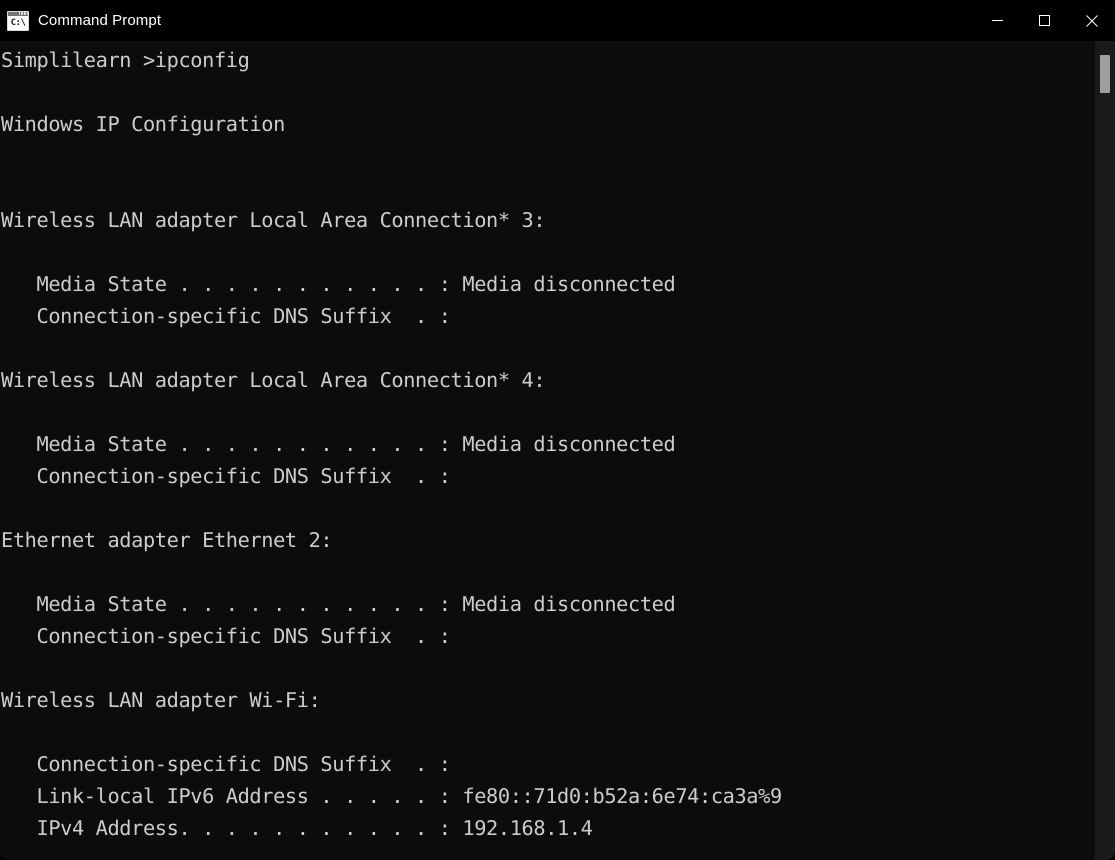  I want to click on command-prompt-icon: C:\, so click(18, 20).